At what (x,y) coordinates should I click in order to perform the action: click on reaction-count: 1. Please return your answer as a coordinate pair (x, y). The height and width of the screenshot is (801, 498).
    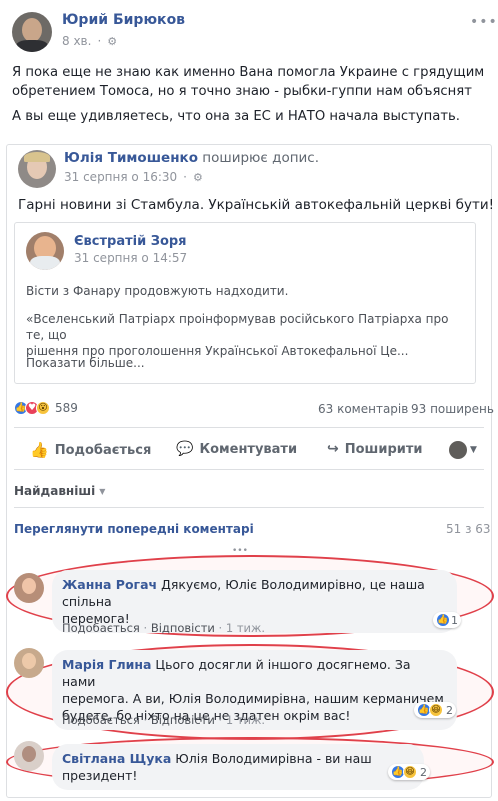
    Looking at the image, I should click on (454, 620).